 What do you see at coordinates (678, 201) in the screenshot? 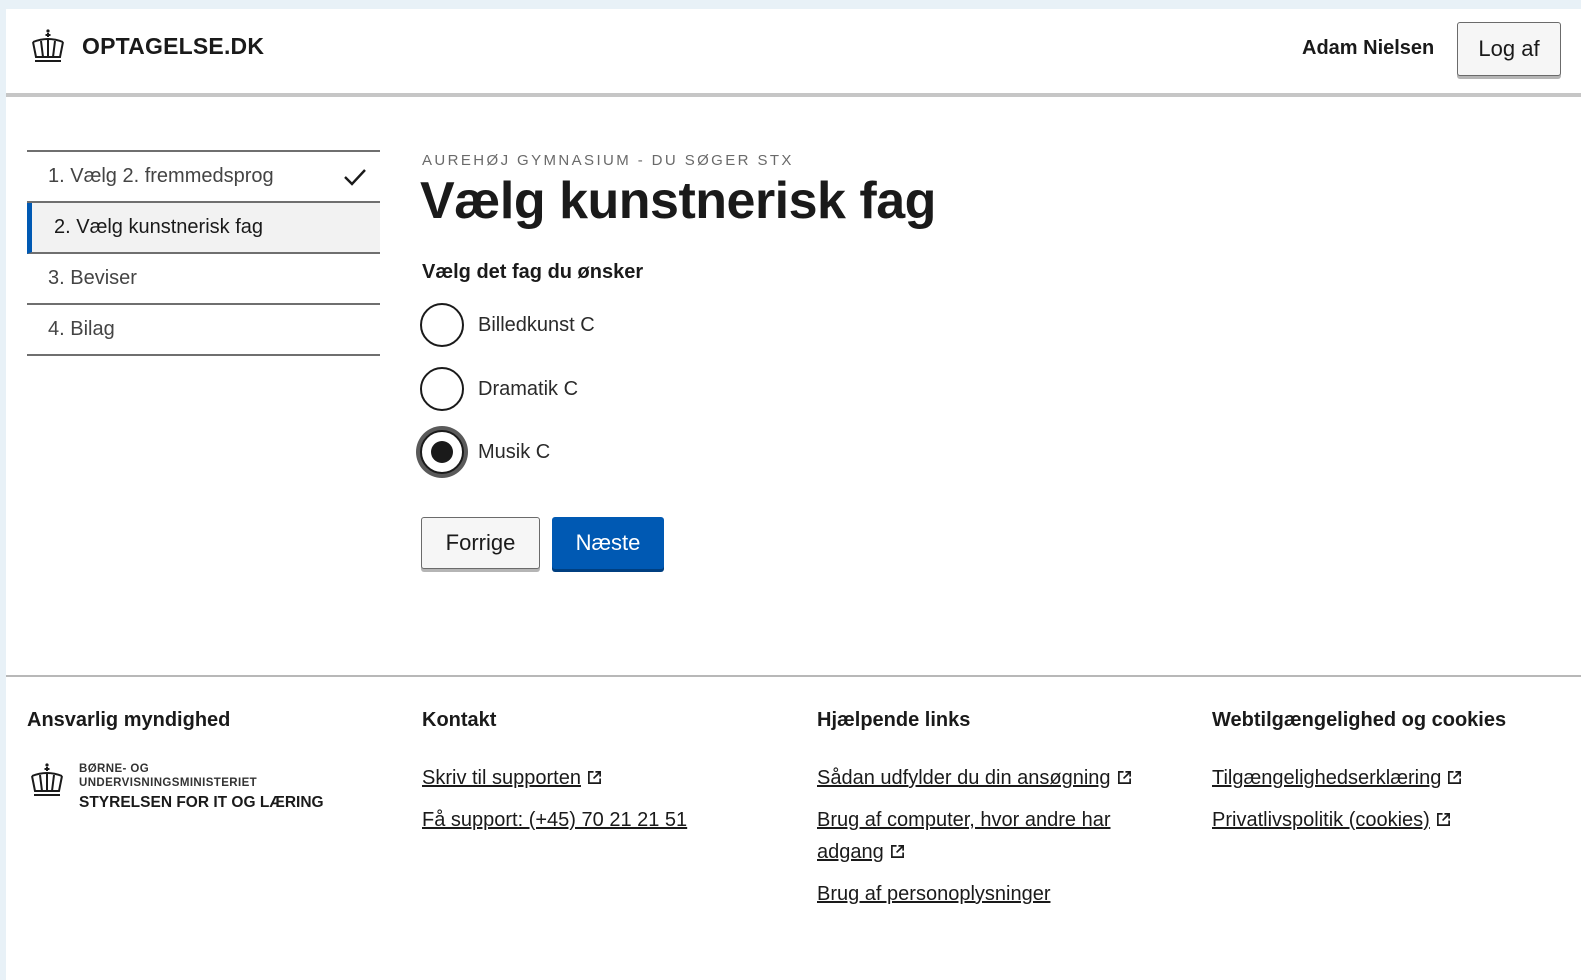
I see `page-title: Vælg kunstnerisk fag` at bounding box center [678, 201].